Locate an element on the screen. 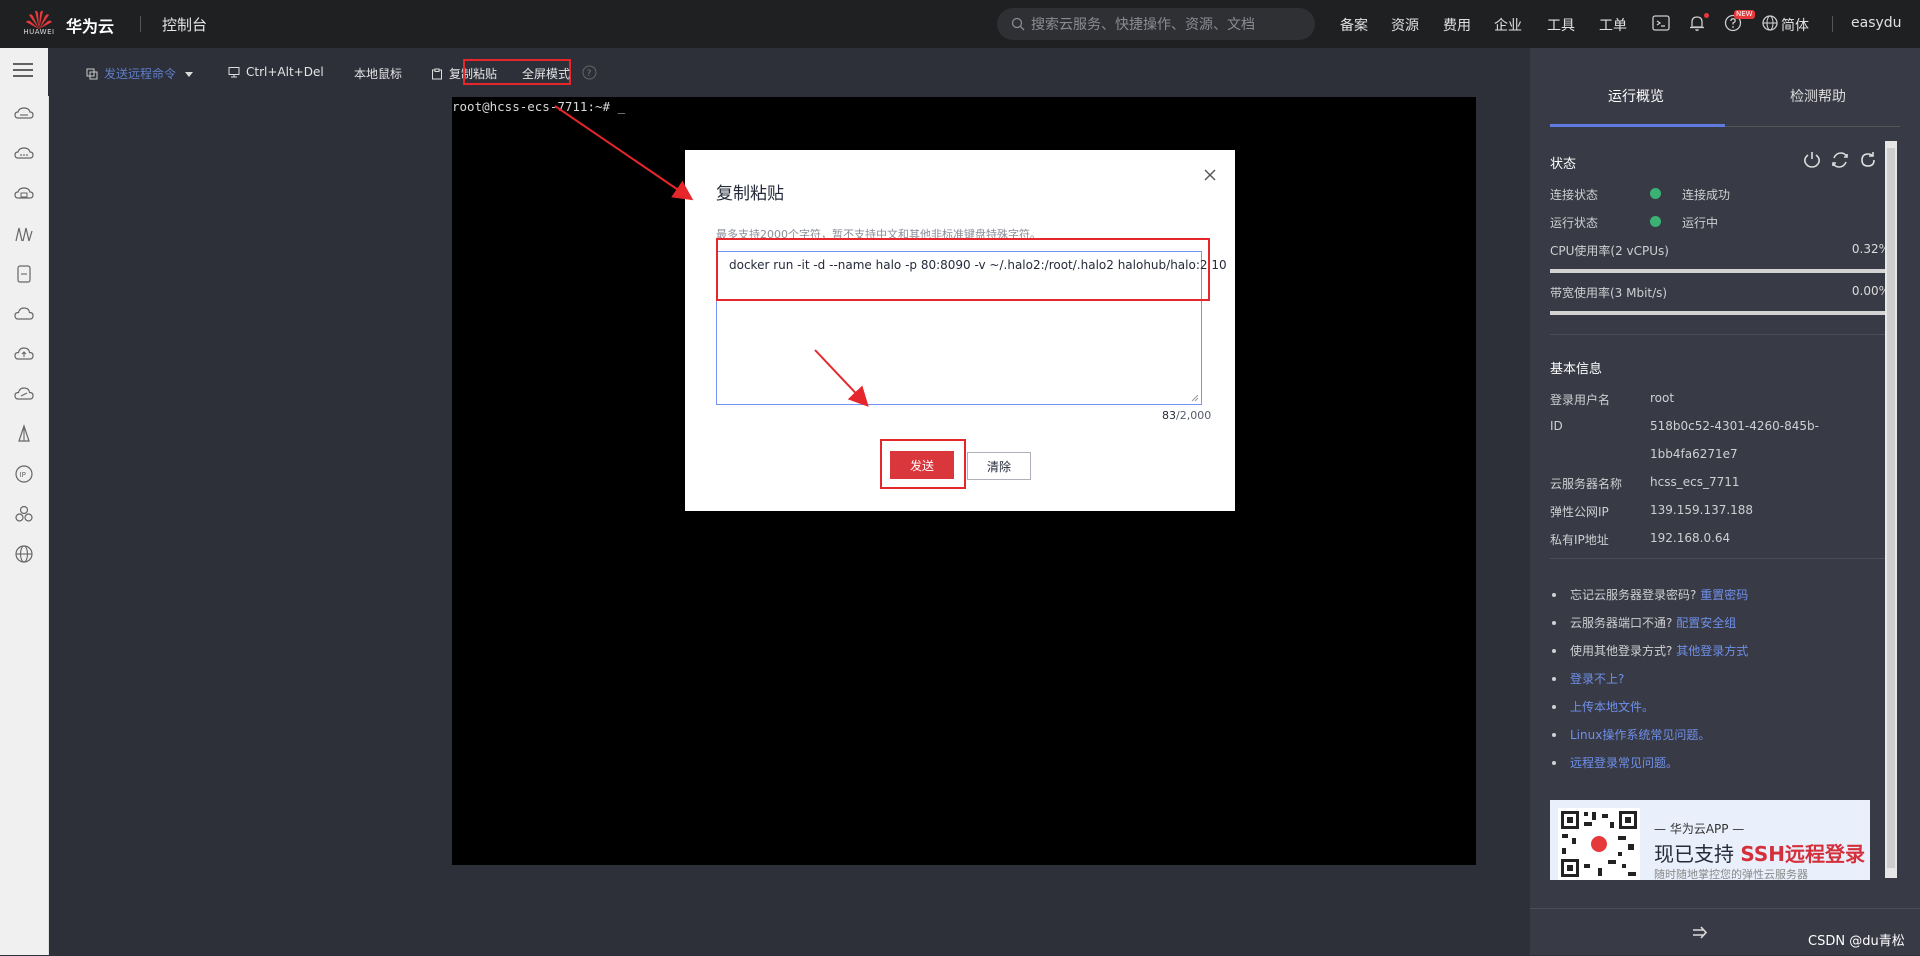 The height and width of the screenshot is (956, 1920). close-icon is located at coordinates (1210, 175).